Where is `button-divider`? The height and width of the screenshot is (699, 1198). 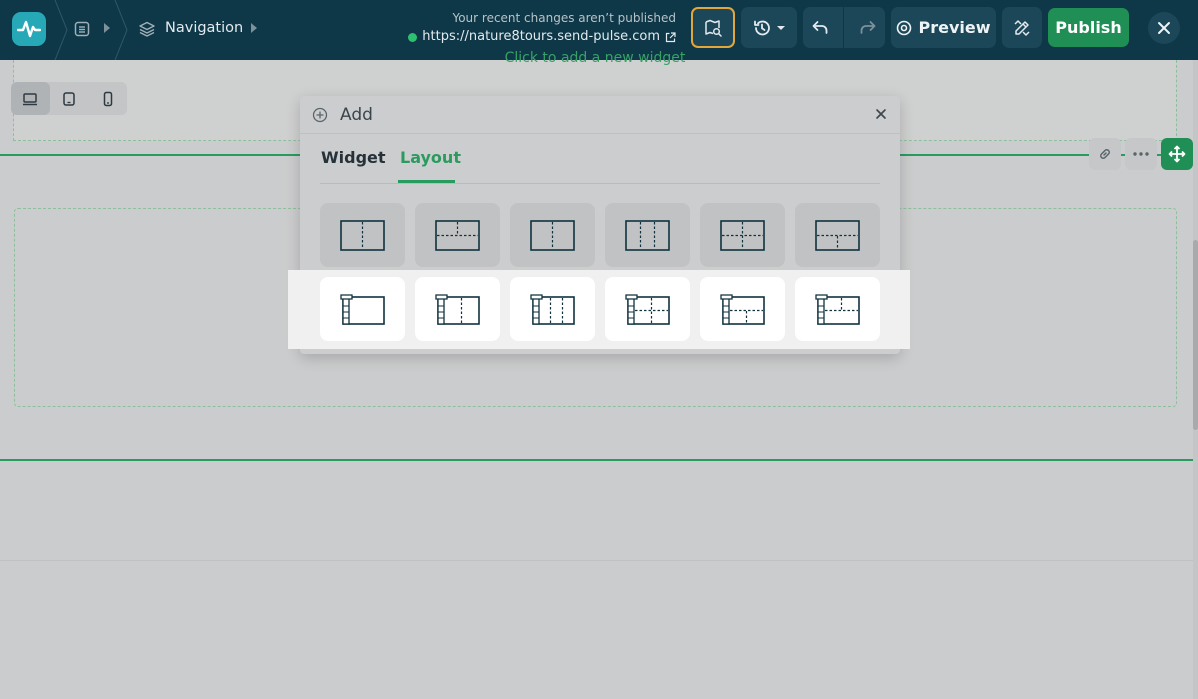 button-divider is located at coordinates (844, 27).